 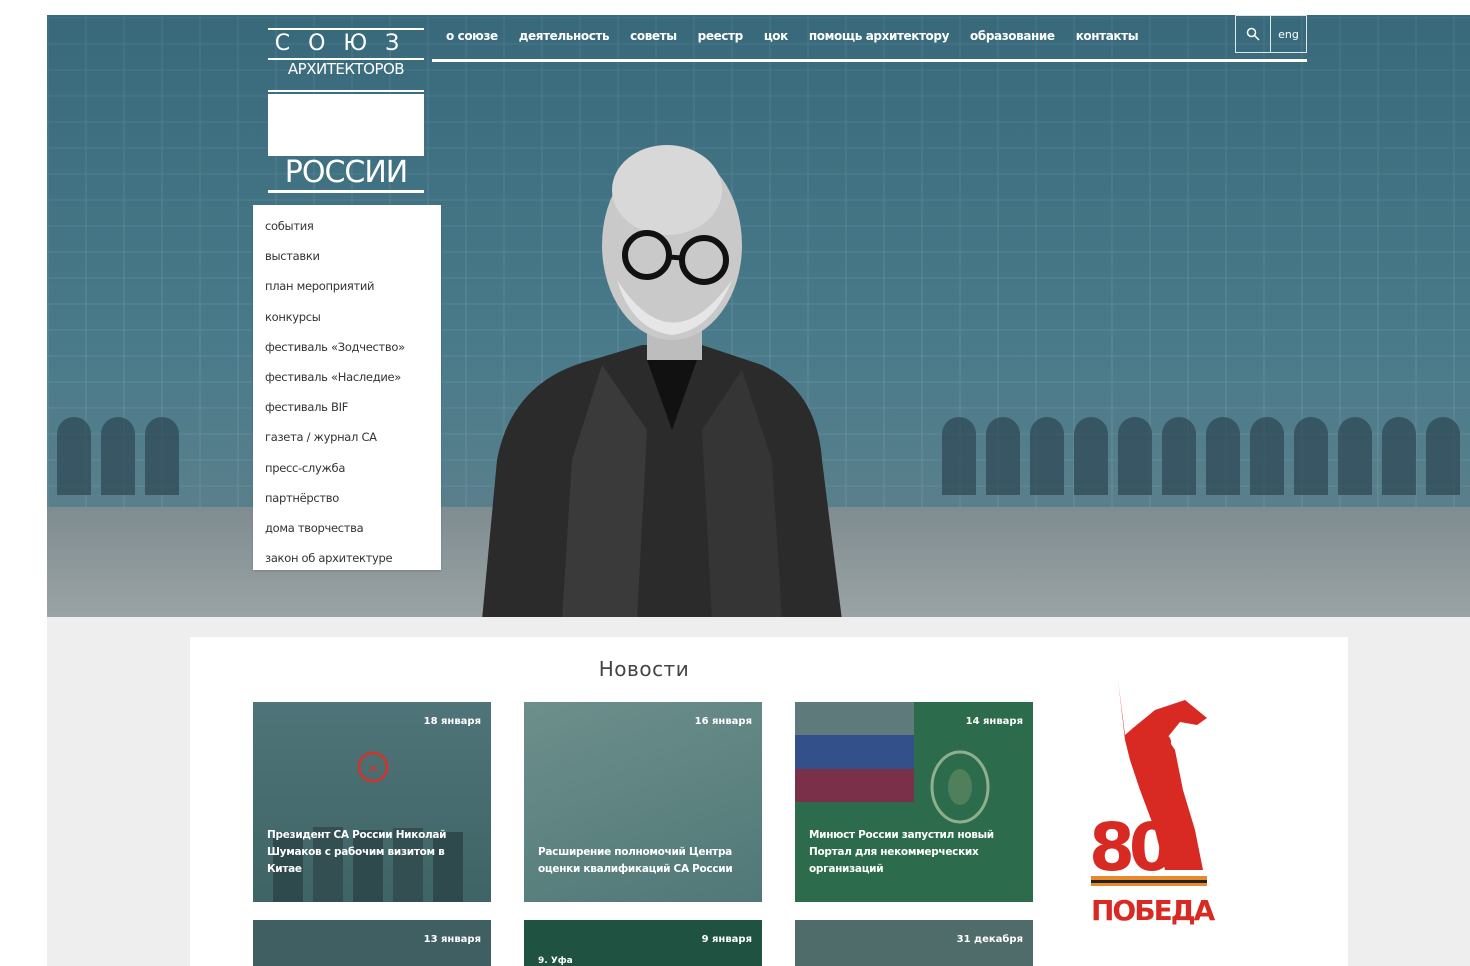 What do you see at coordinates (353, 498) in the screenshot?
I see `menu-item-partnership: партнёрство` at bounding box center [353, 498].